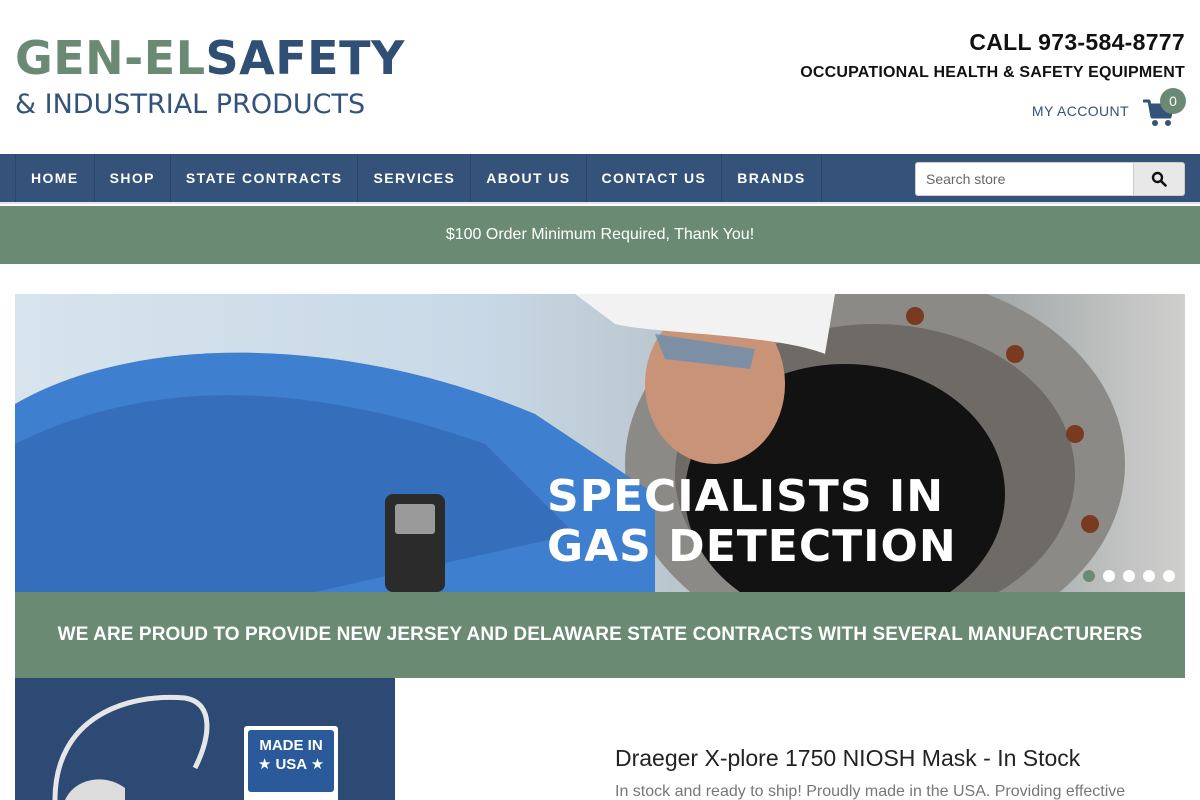 This screenshot has height=800, width=1200. Describe the element at coordinates (305, 58) in the screenshot. I see `logo-part-safety: SAFETY` at that location.